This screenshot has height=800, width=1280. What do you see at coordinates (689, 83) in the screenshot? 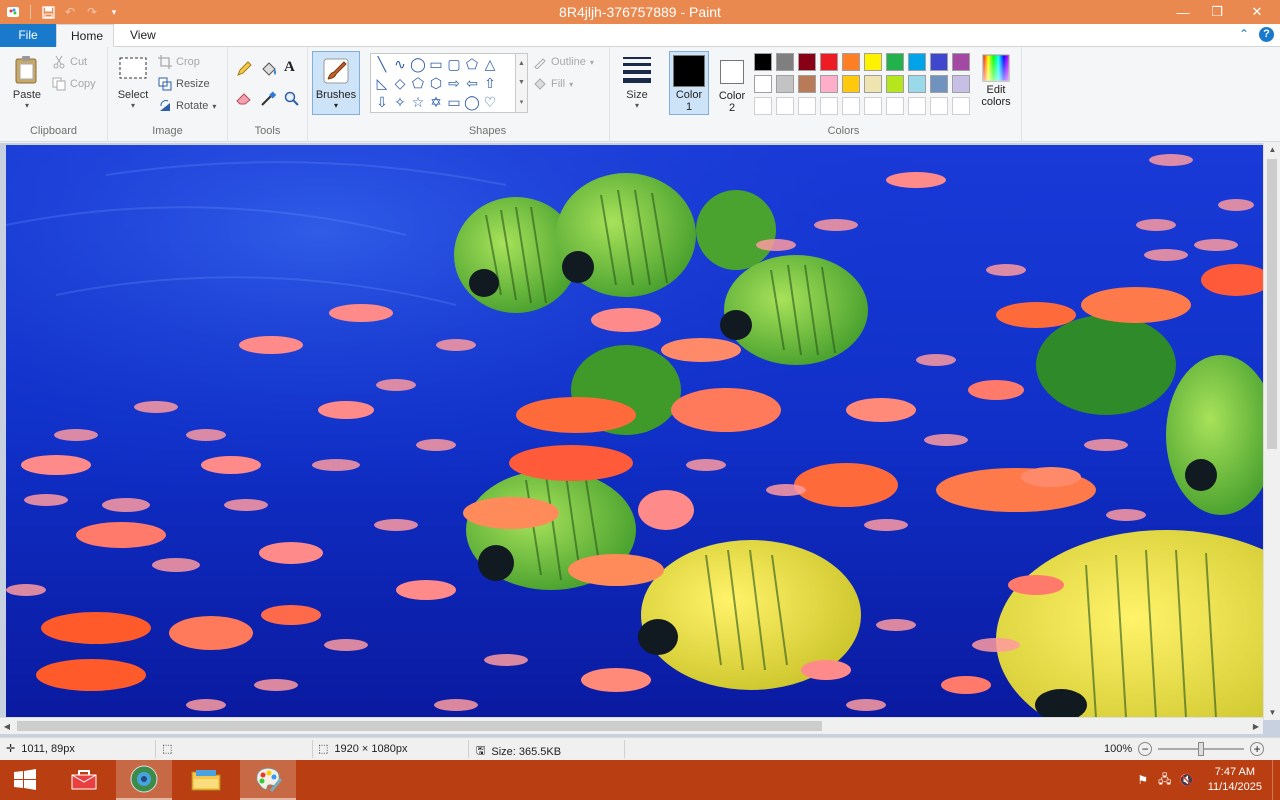
I see `color1-button: Color 1` at bounding box center [689, 83].